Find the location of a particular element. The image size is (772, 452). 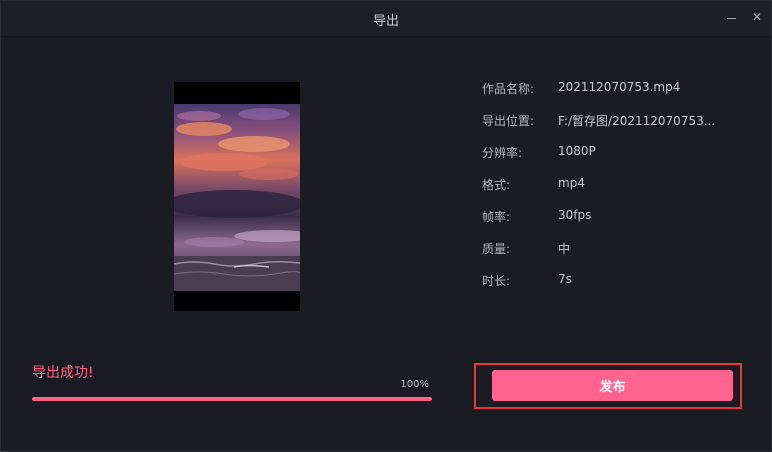

info-label: 质量: is located at coordinates (496, 249).